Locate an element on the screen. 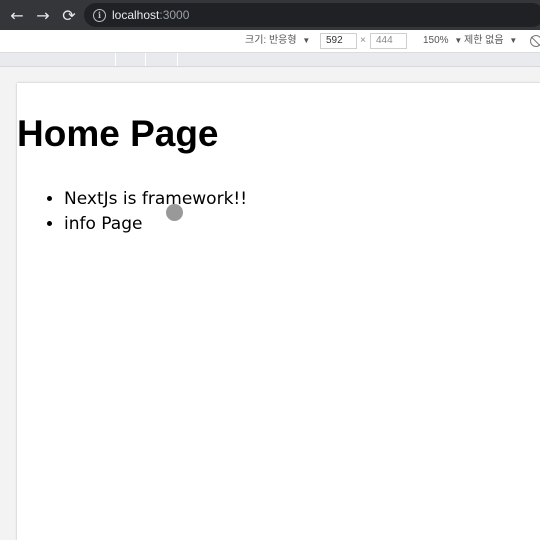 The height and width of the screenshot is (540, 540). forward-arrow-icon: → is located at coordinates (43, 15).